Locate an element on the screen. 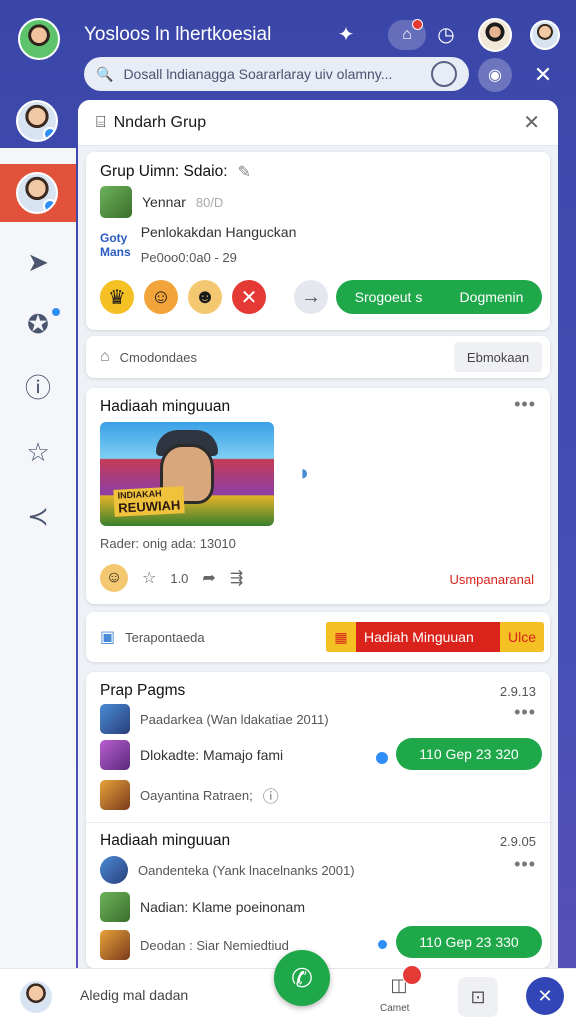 This screenshot has width=576, height=1024. list2-title: Hadiaah minguuan is located at coordinates (165, 840).